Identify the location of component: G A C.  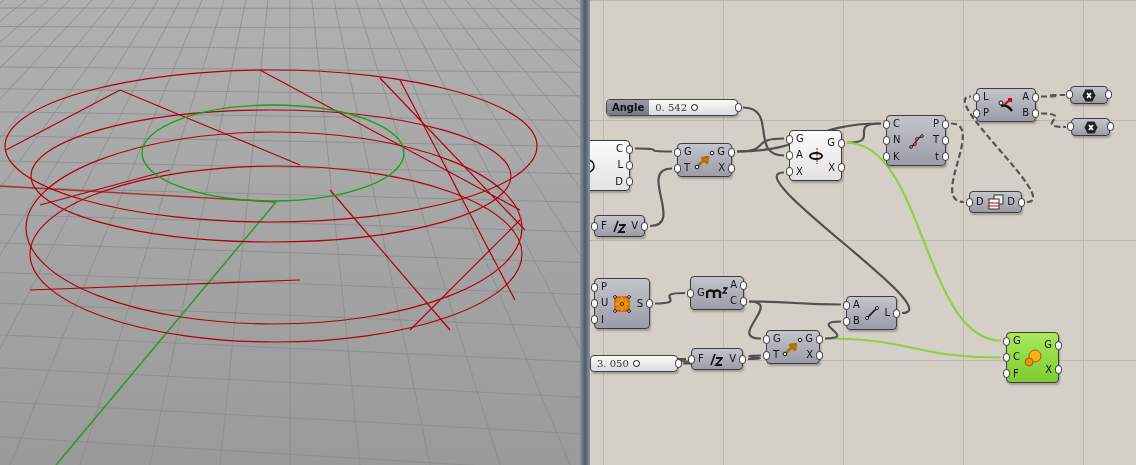
(717, 293).